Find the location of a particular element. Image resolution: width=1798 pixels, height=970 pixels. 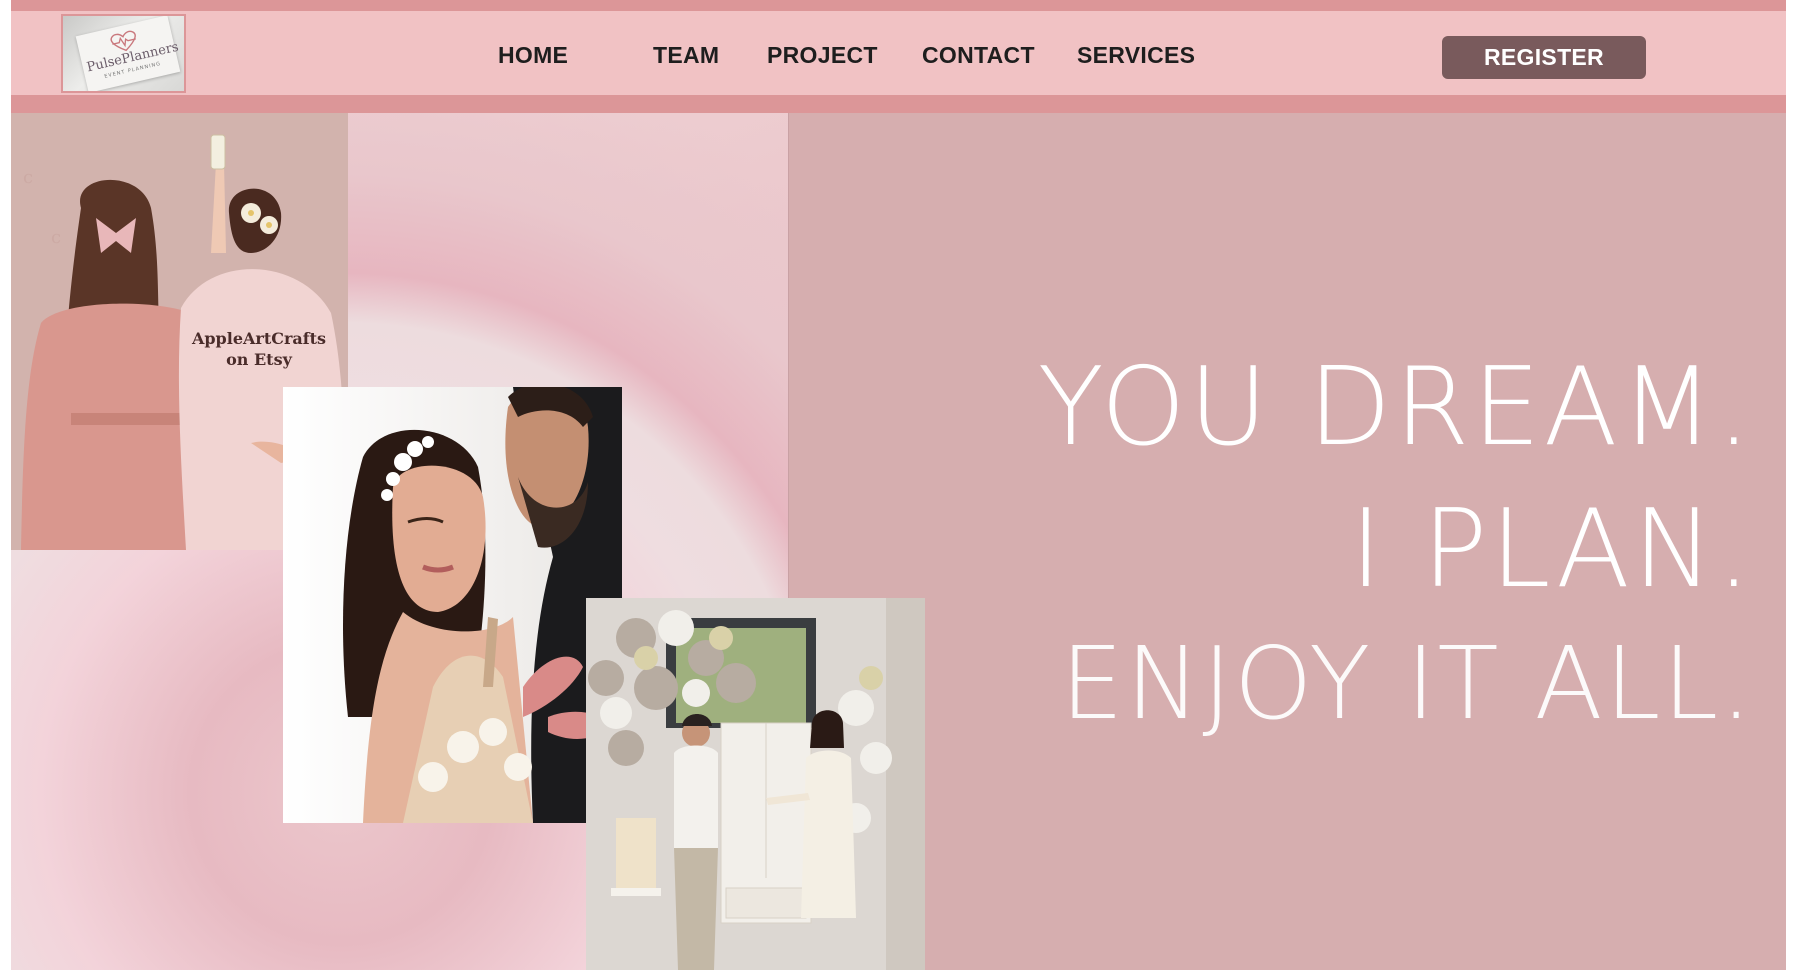

bridal-couple-photo is located at coordinates (452, 605).